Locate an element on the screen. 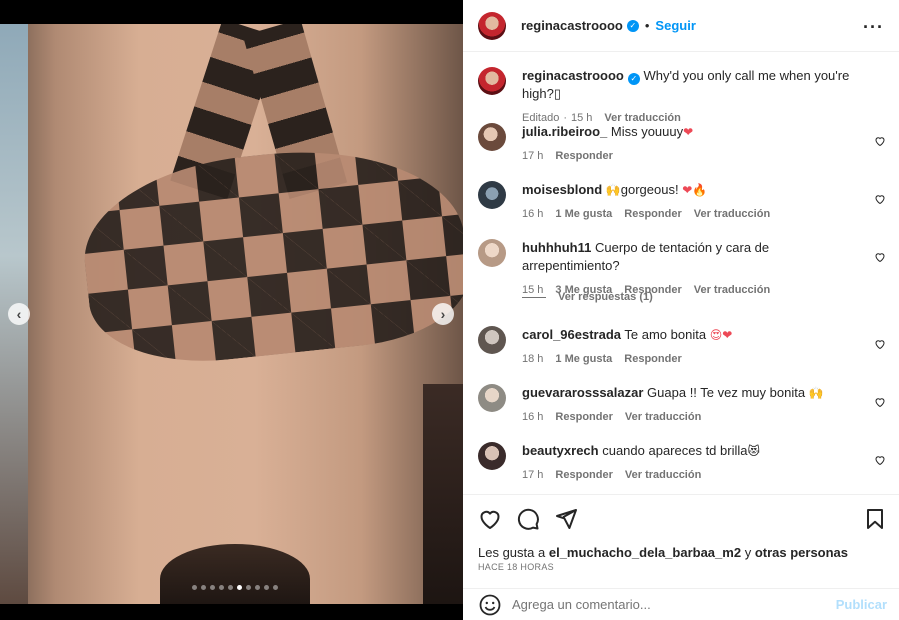 The height and width of the screenshot is (620, 899). likes-user-link: el_muchacho_dela_barbaa_m2 is located at coordinates (645, 552).